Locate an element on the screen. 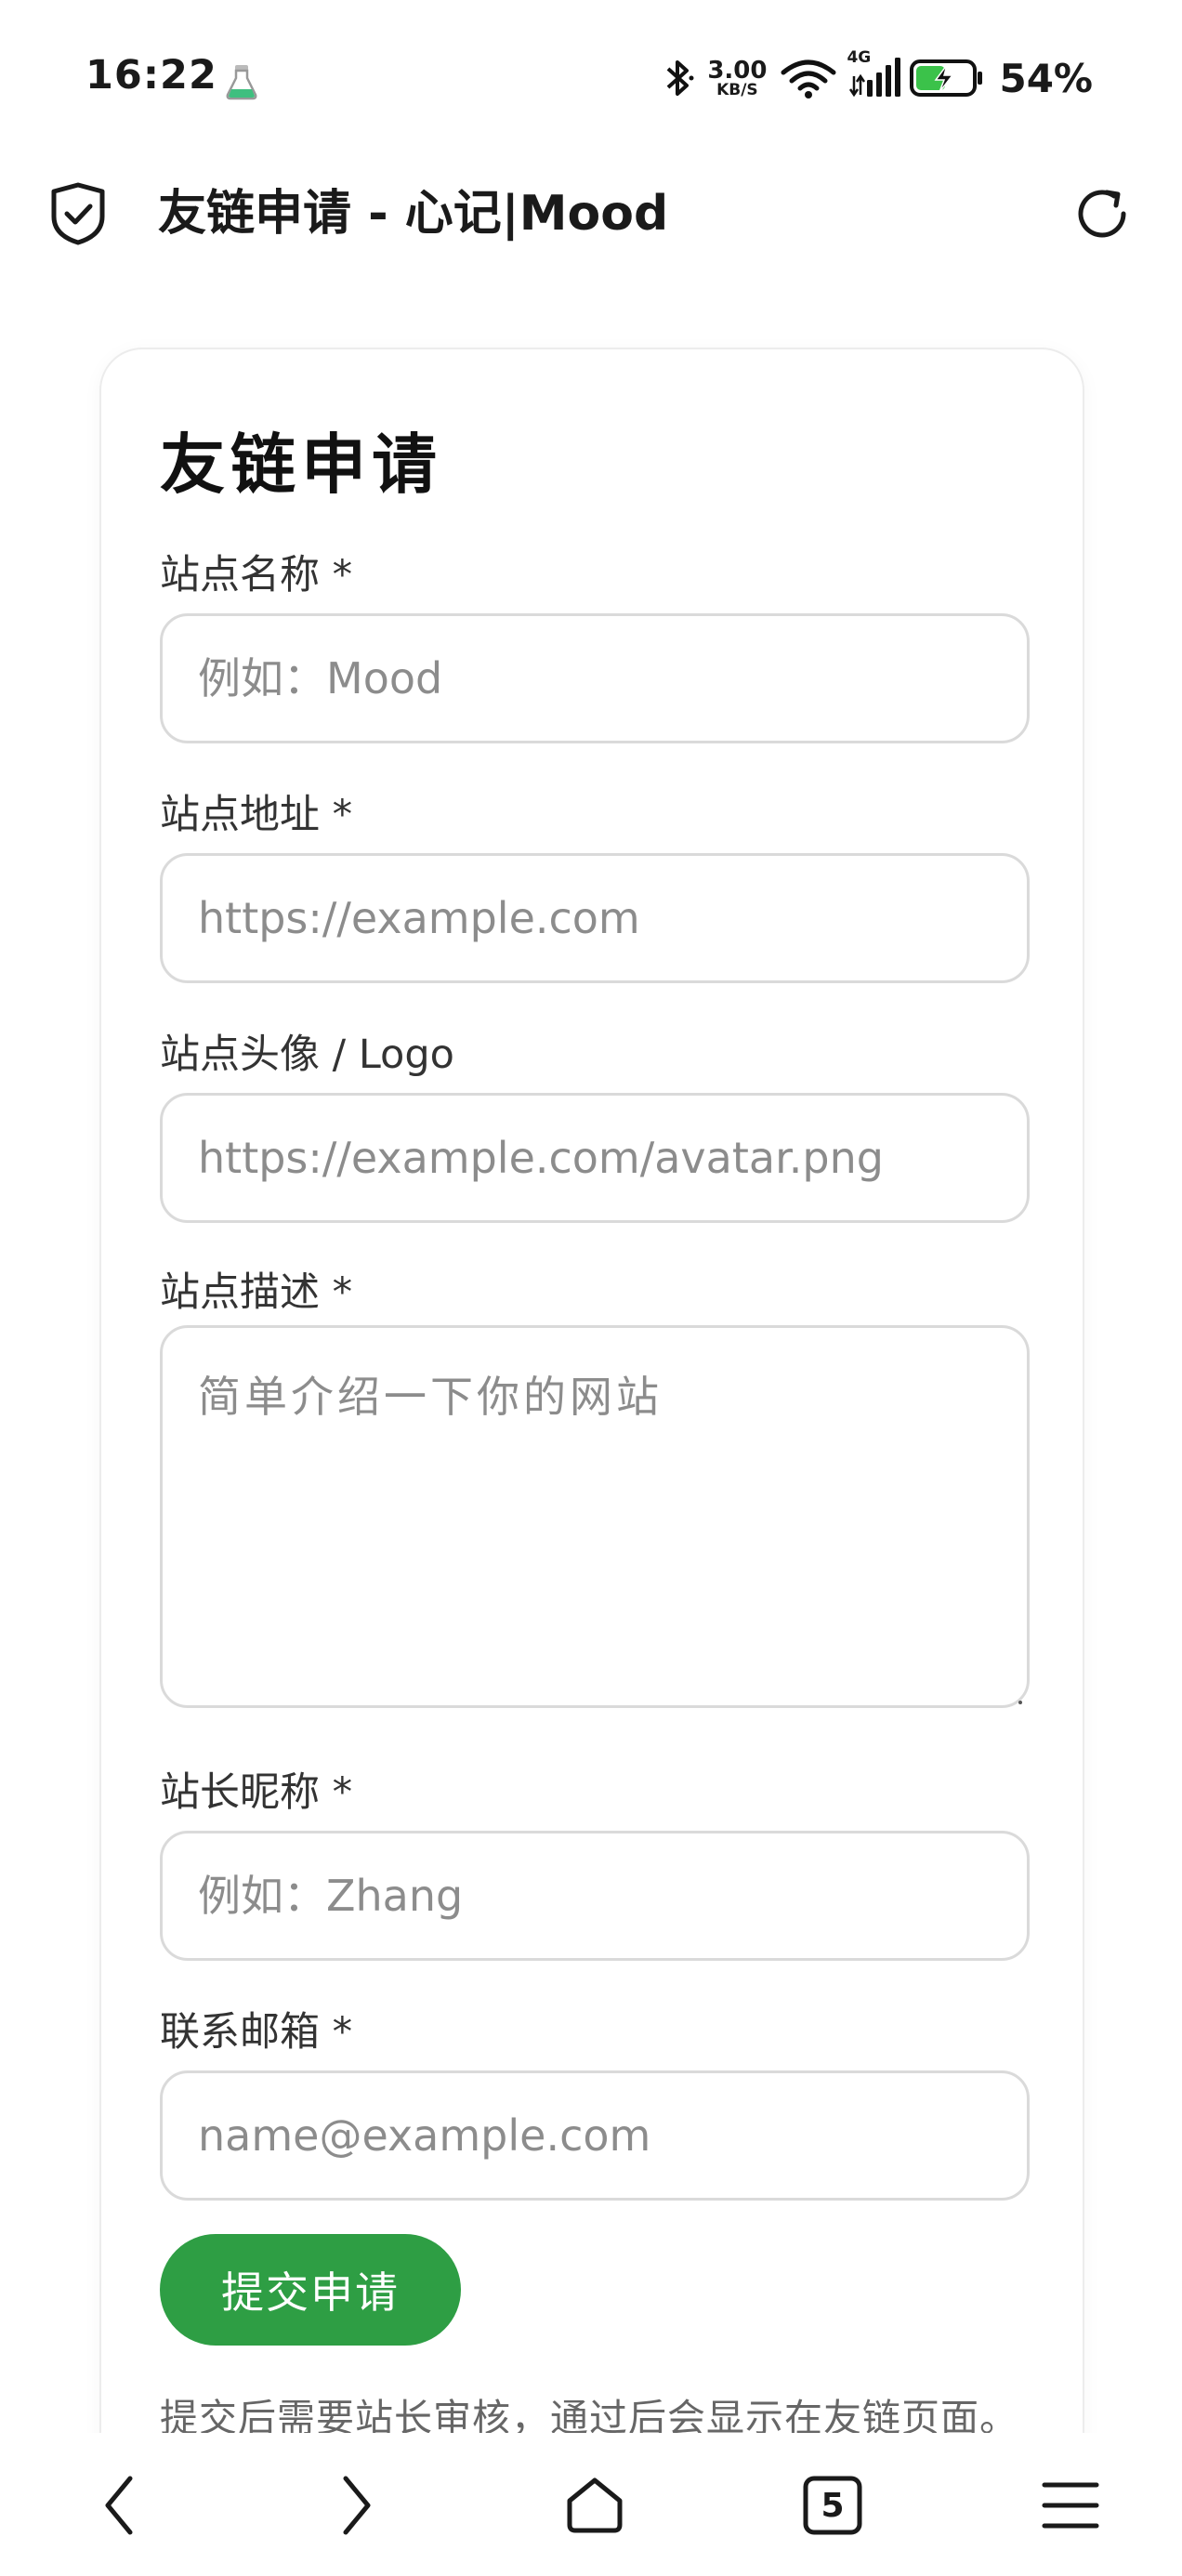 The width and height of the screenshot is (1182, 2576). submit-button: 提交申请 is located at coordinates (310, 2290).